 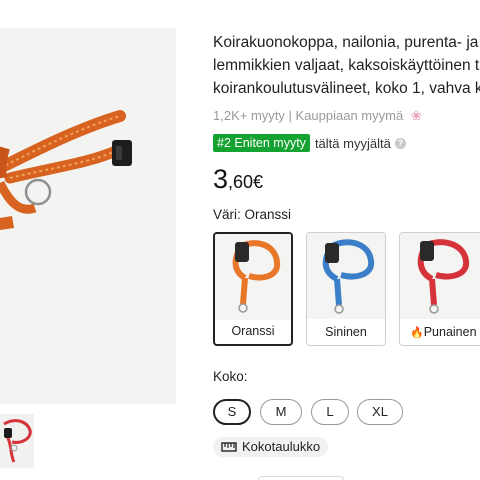 I want to click on color-option-red: 🔥Punainen, so click(x=439, y=289).